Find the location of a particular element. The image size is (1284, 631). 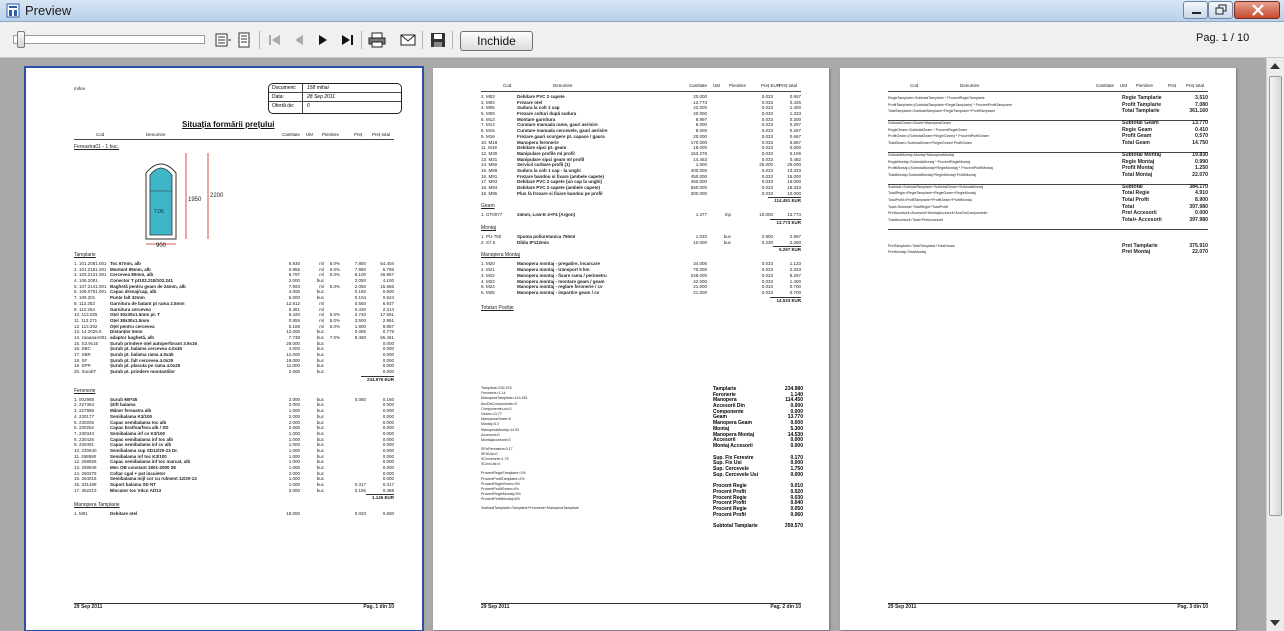

formula-line: SCercUsi=0 is located at coordinates (491, 464).